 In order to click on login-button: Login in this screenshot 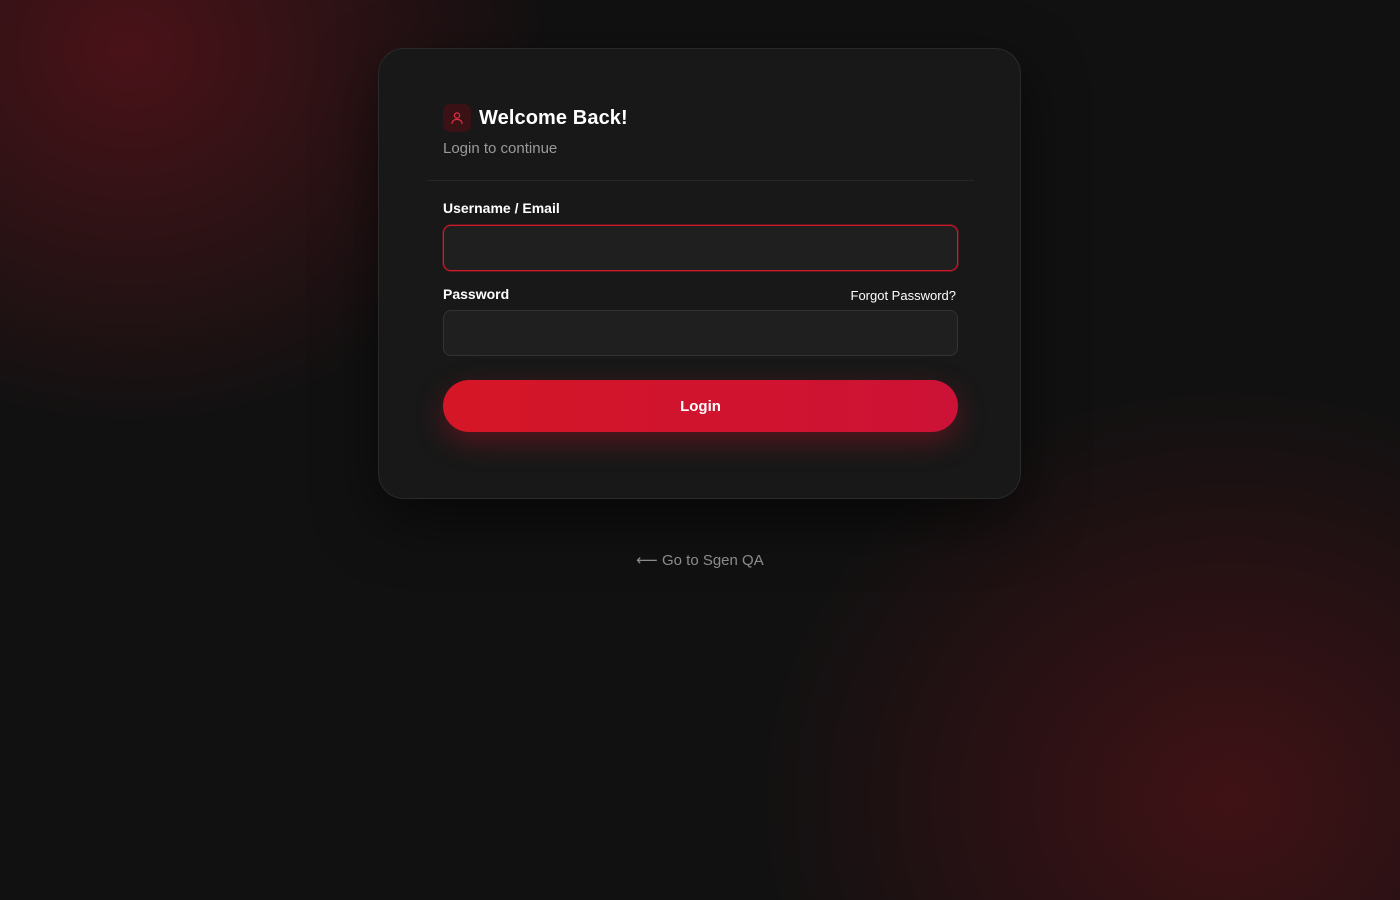, I will do `click(700, 406)`.